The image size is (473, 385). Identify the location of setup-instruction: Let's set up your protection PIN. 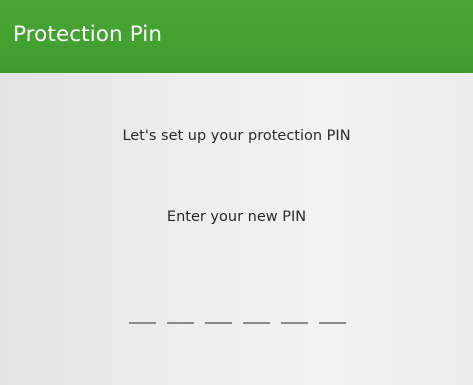
(236, 136).